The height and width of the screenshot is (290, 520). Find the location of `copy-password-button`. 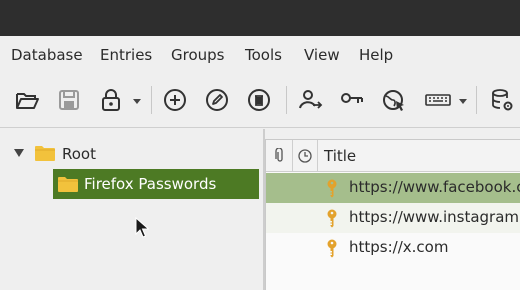

copy-password-button is located at coordinates (352, 100).